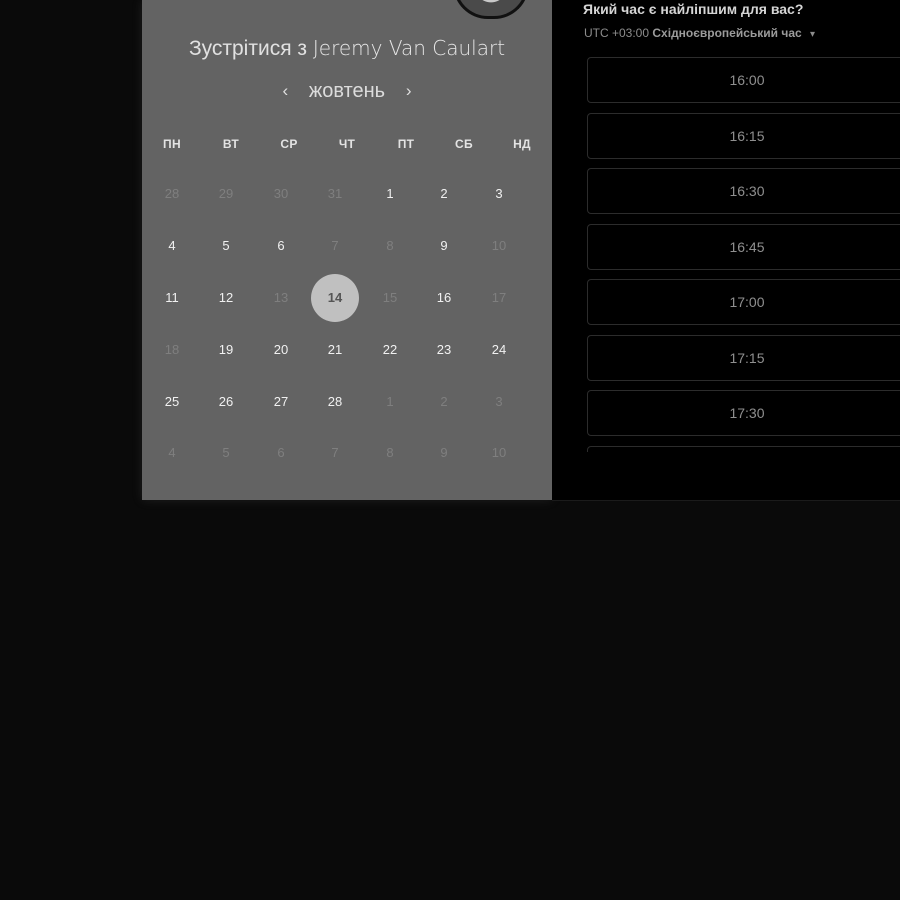 This screenshot has width=900, height=900. I want to click on calendar-day: 26, so click(226, 402).